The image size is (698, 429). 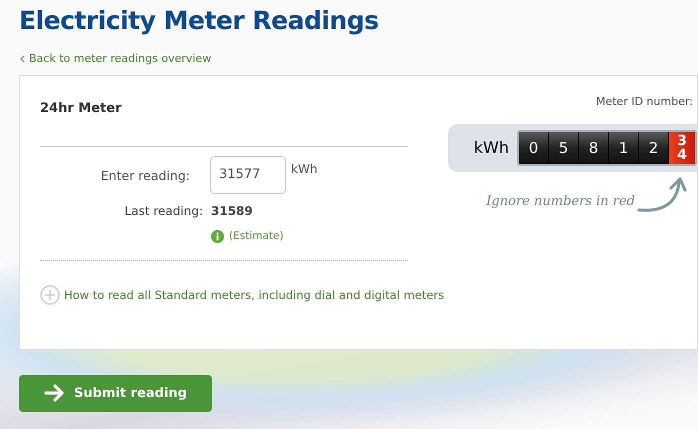 What do you see at coordinates (594, 148) in the screenshot?
I see `meter-digit: 8` at bounding box center [594, 148].